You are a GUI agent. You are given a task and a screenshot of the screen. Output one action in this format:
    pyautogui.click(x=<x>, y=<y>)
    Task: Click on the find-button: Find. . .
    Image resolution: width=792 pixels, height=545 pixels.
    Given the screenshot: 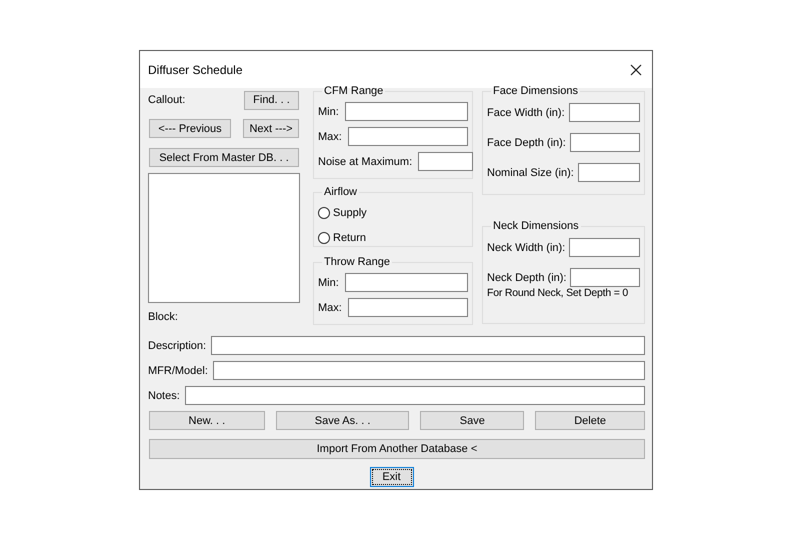 What is the action you would take?
    pyautogui.click(x=271, y=100)
    